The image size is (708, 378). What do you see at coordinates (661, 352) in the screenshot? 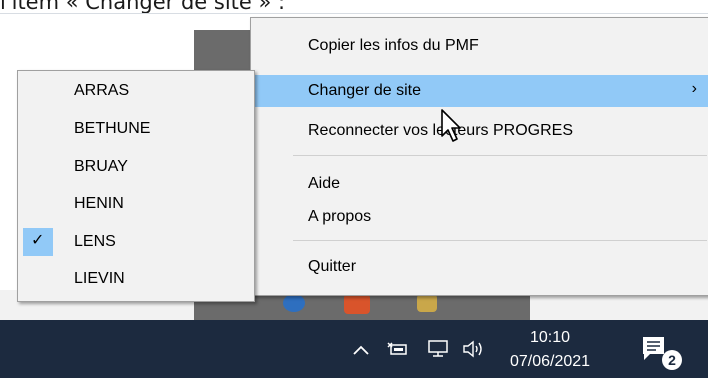
I see `notification-center-button: 2` at bounding box center [661, 352].